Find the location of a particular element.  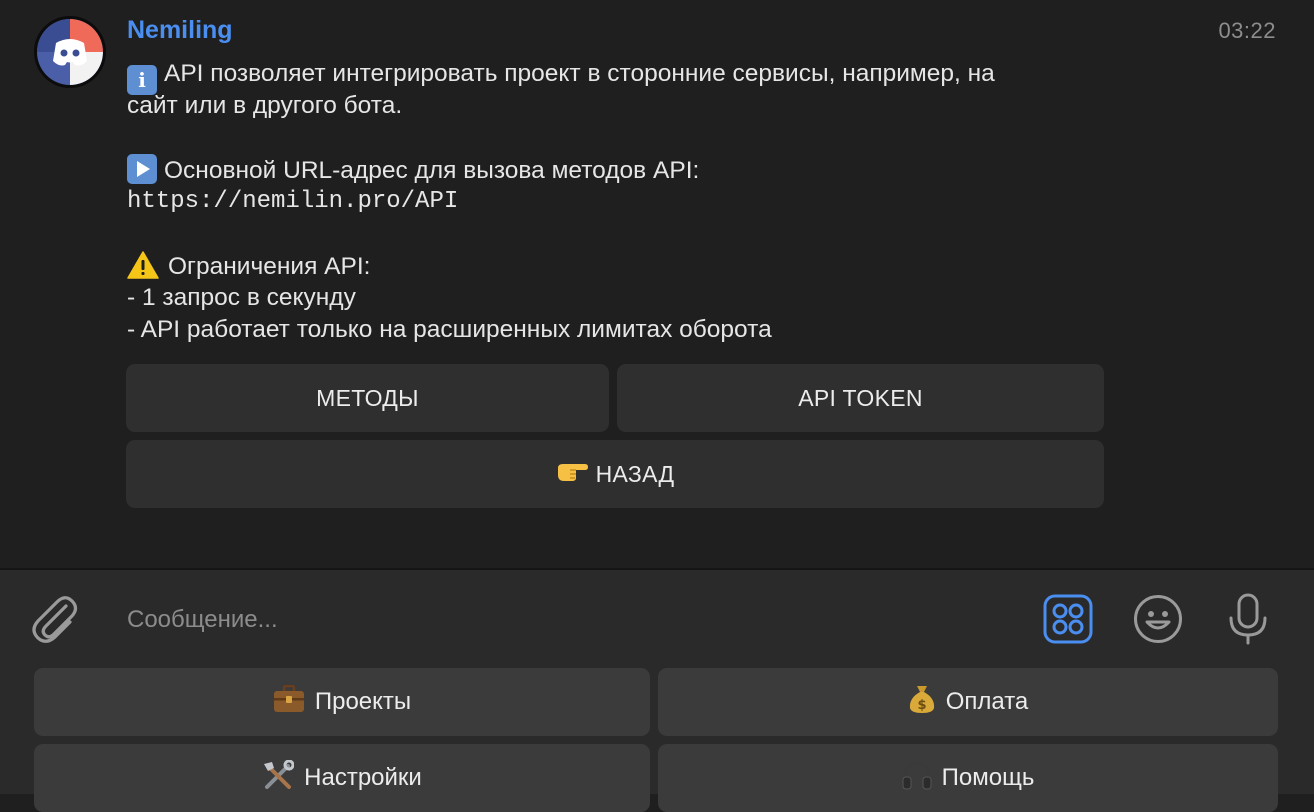

message-time: 03:22 is located at coordinates (1247, 30).